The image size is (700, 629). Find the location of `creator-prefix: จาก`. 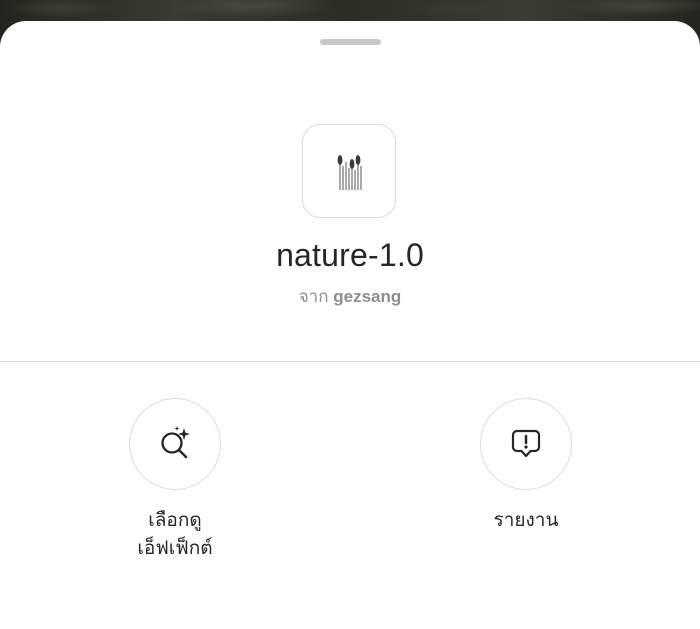

creator-prefix: จาก is located at coordinates (313, 296).